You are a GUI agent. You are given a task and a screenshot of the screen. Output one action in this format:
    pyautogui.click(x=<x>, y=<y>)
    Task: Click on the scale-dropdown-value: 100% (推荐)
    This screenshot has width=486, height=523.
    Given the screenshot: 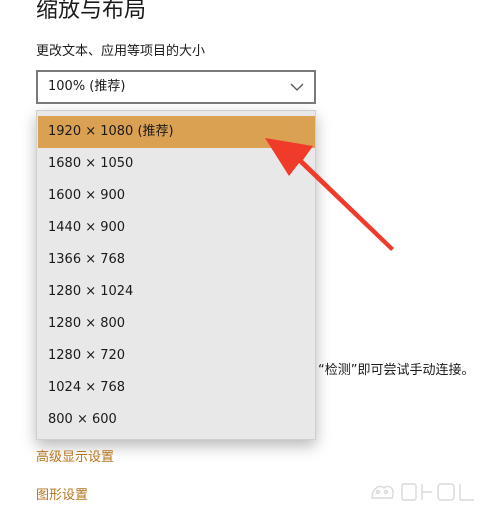 What is the action you would take?
    pyautogui.click(x=87, y=86)
    